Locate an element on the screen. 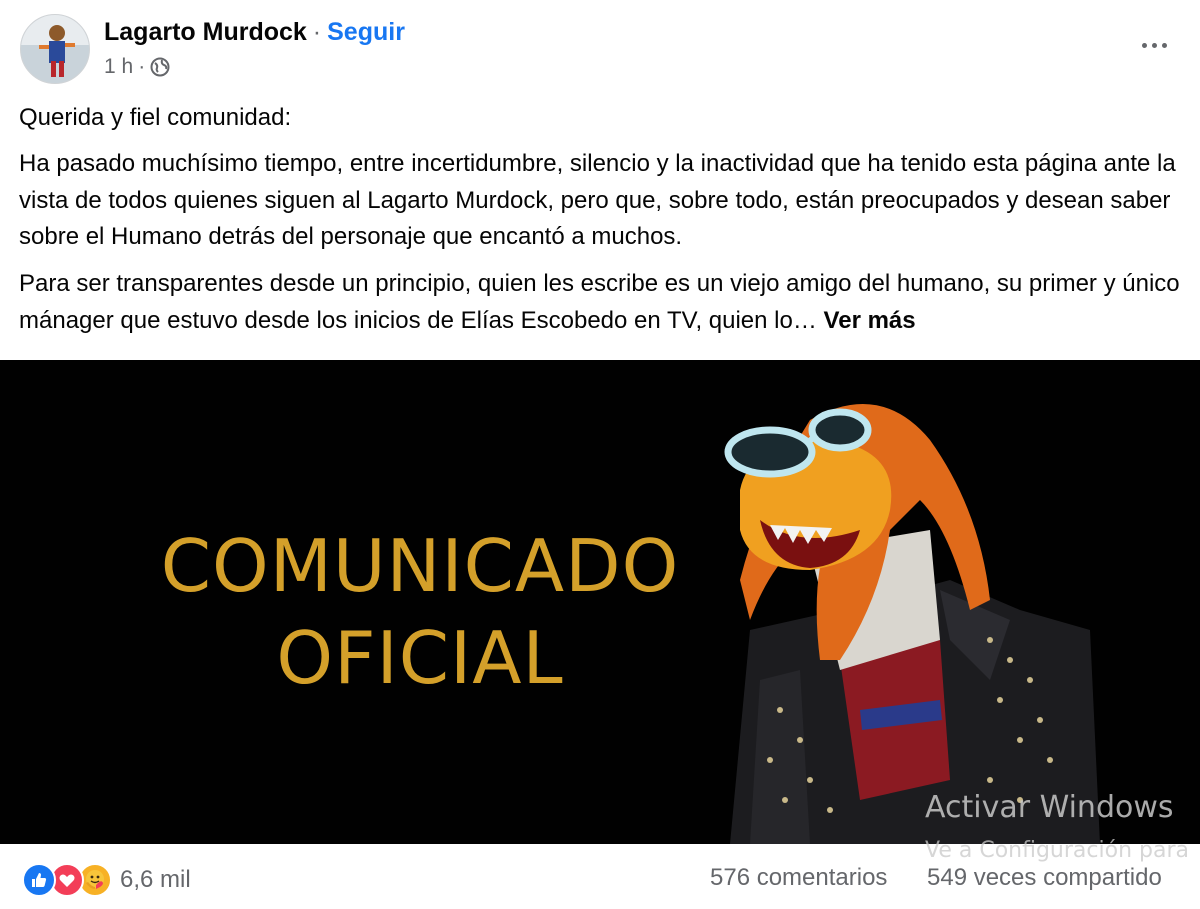  reaction-count: 6,6 mil is located at coordinates (155, 880).